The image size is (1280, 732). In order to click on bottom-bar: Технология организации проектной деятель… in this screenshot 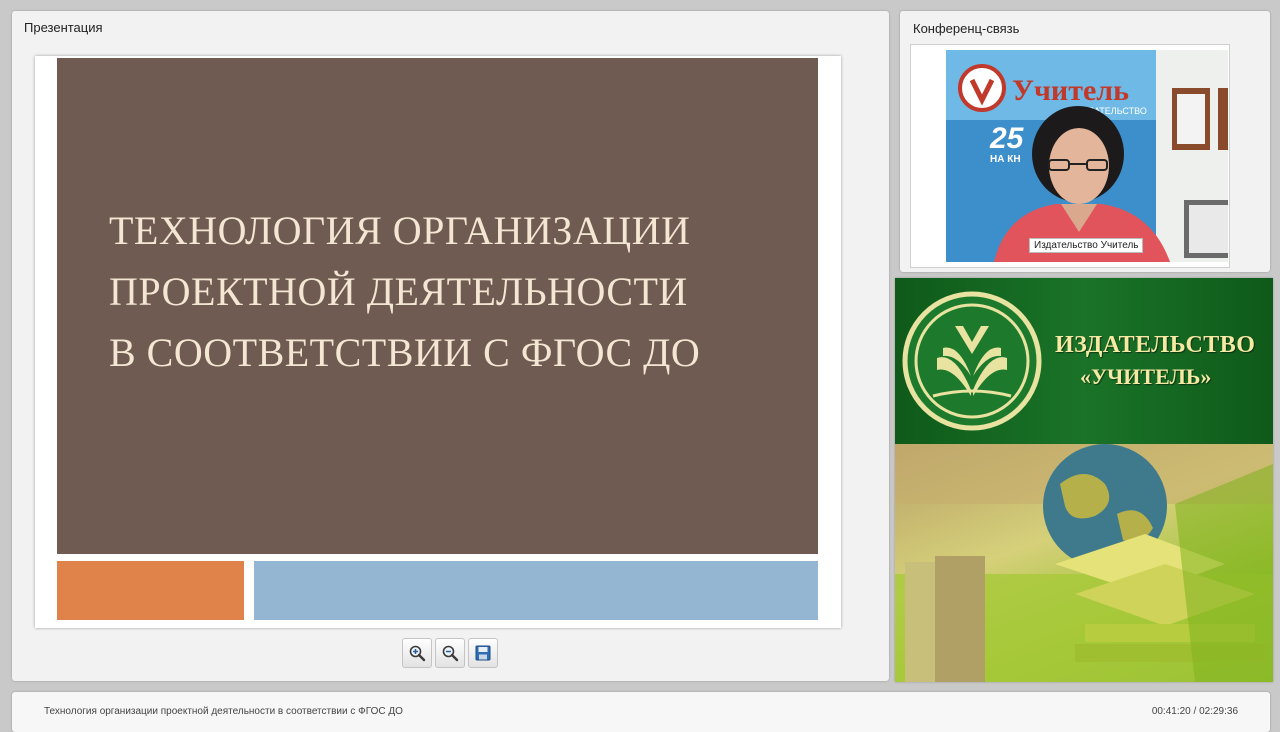, I will do `click(641, 712)`.